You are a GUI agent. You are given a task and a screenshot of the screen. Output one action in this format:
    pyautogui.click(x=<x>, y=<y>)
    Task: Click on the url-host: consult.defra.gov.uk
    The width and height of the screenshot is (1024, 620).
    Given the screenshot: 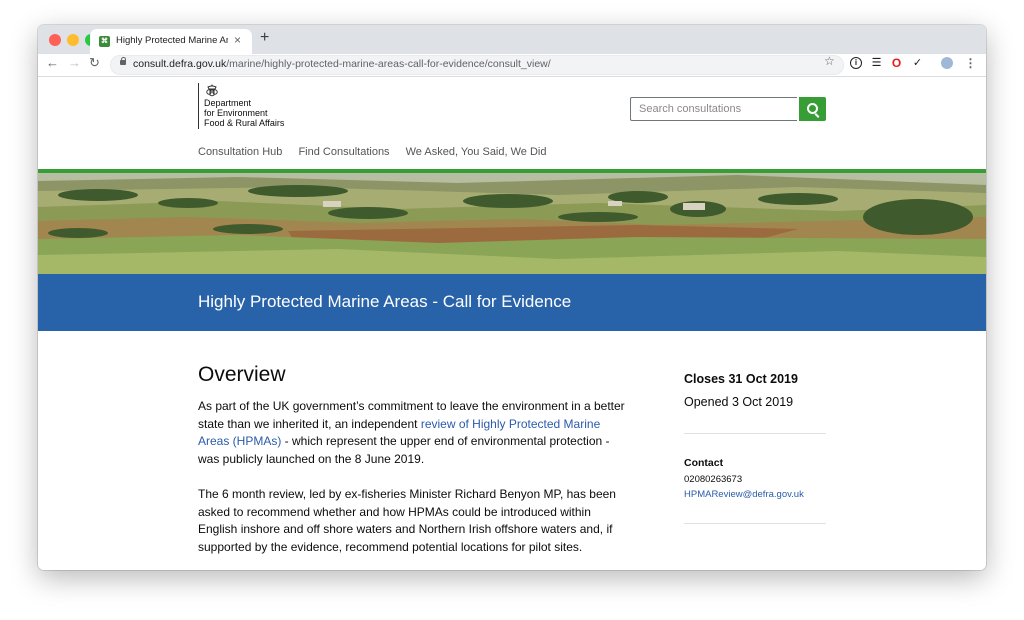 What is the action you would take?
    pyautogui.click(x=180, y=64)
    